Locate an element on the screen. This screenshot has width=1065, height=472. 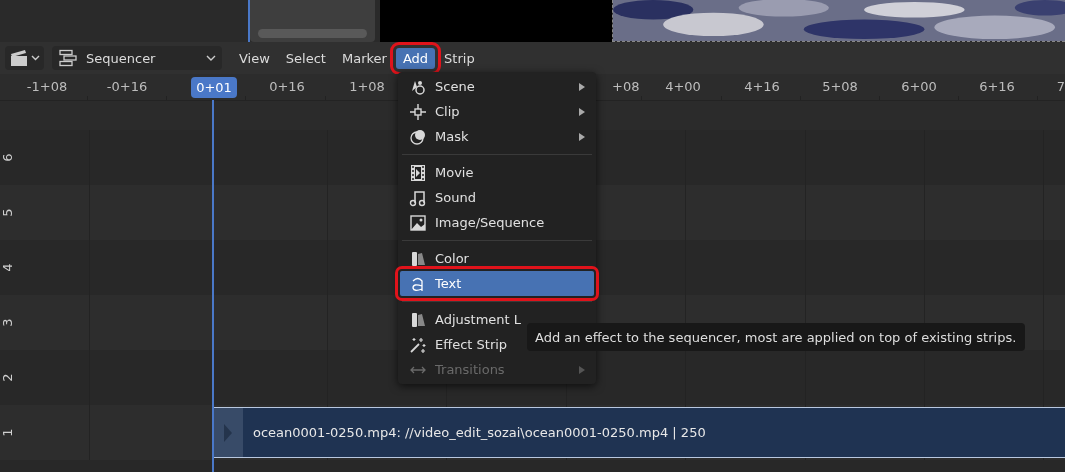
video-strip: ocean0001-0250.mp4: //video_edit_sozai\ocean0001-0250.mp4 | 250 is located at coordinates (639, 432).